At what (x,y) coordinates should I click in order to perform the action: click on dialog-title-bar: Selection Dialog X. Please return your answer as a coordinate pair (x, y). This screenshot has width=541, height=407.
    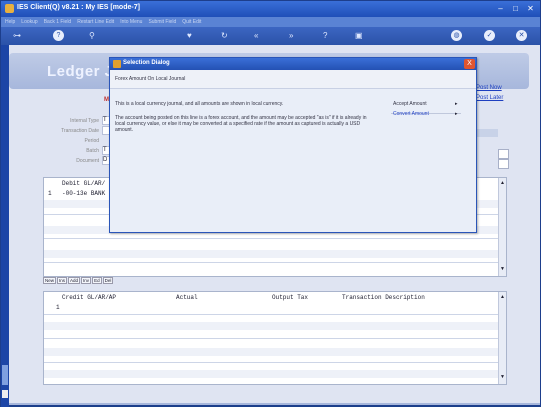
    Looking at the image, I should click on (293, 64).